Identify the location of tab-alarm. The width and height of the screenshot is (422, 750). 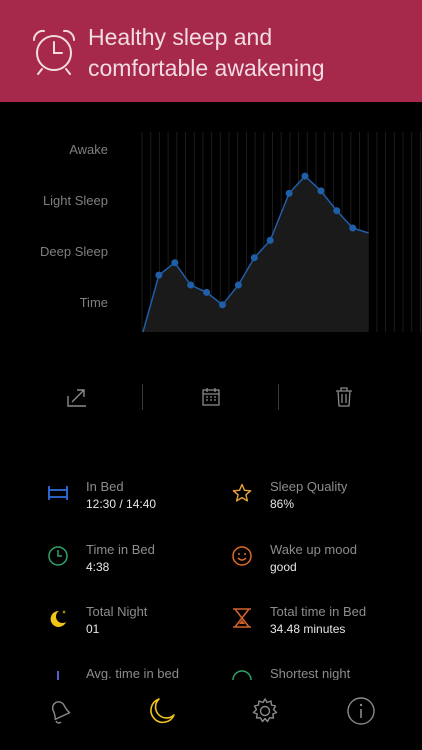
(59, 711).